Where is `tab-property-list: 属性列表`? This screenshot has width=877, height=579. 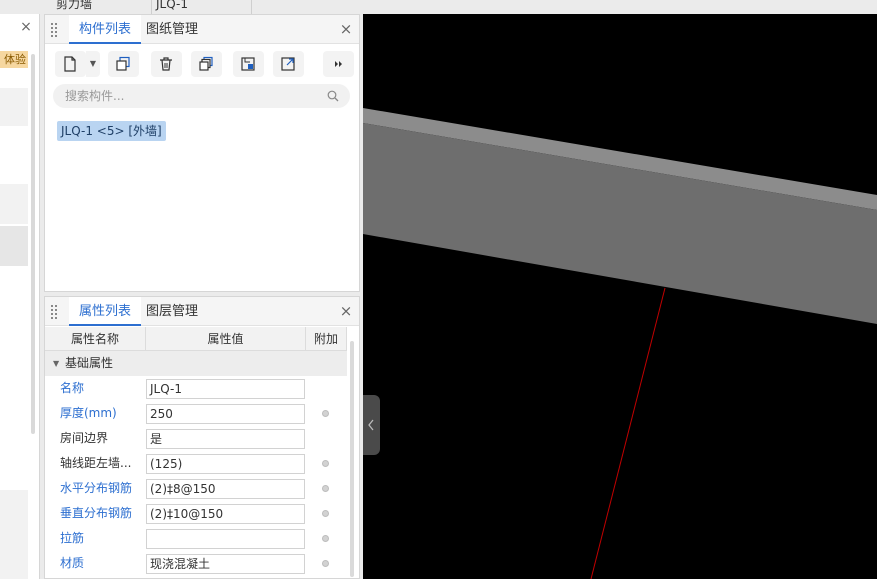 tab-property-list: 属性列表 is located at coordinates (105, 311).